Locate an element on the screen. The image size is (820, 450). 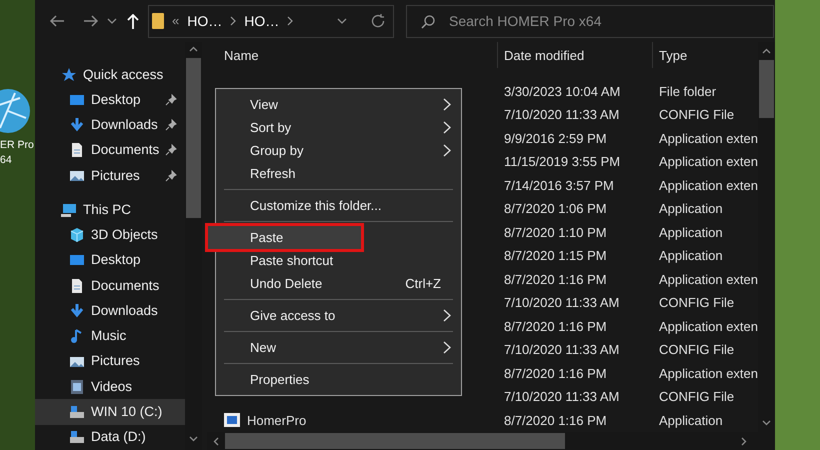
menu-item: Sort by is located at coordinates (338, 127).